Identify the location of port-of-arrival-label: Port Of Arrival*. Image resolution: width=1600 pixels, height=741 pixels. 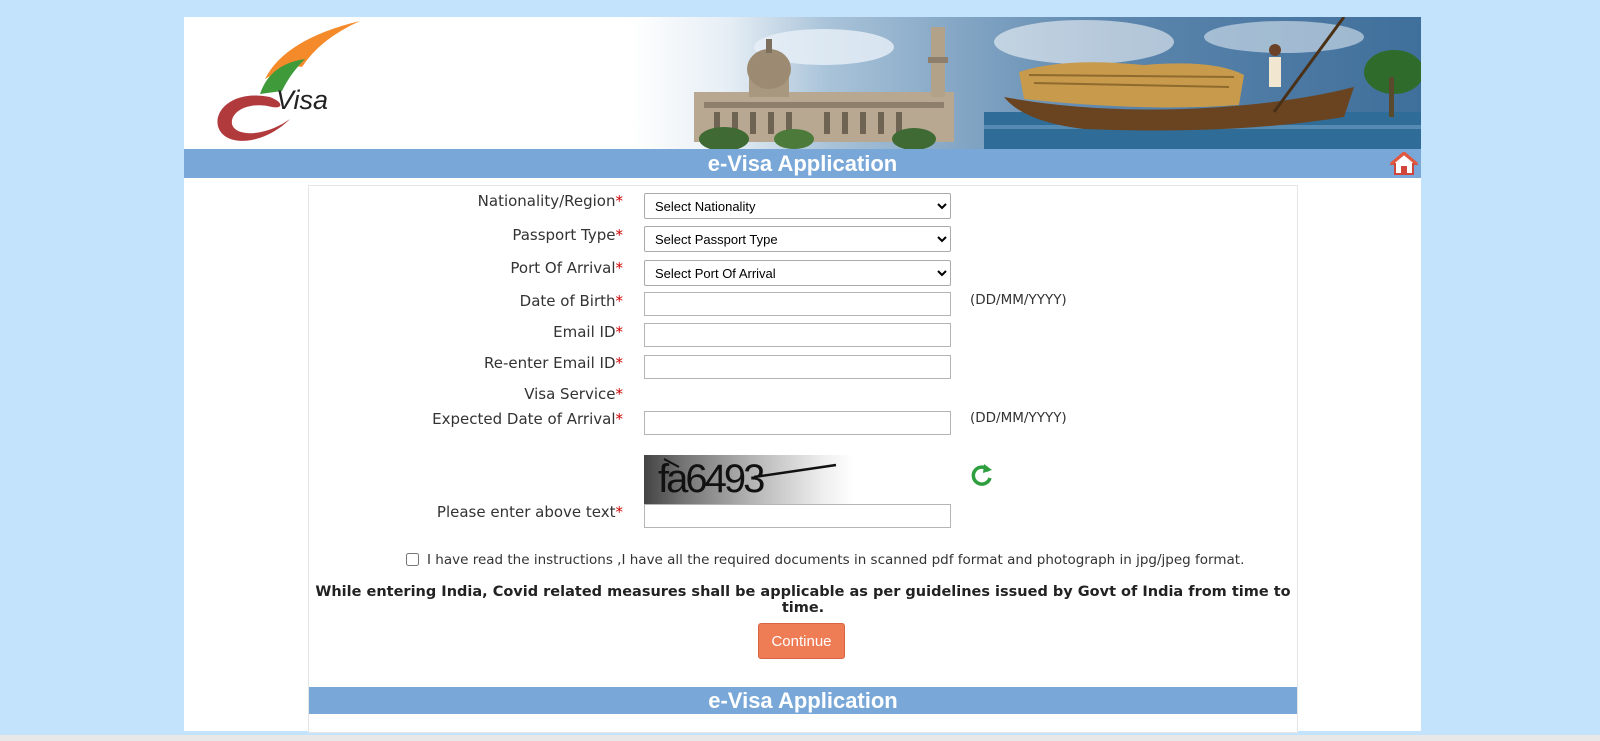
(566, 268).